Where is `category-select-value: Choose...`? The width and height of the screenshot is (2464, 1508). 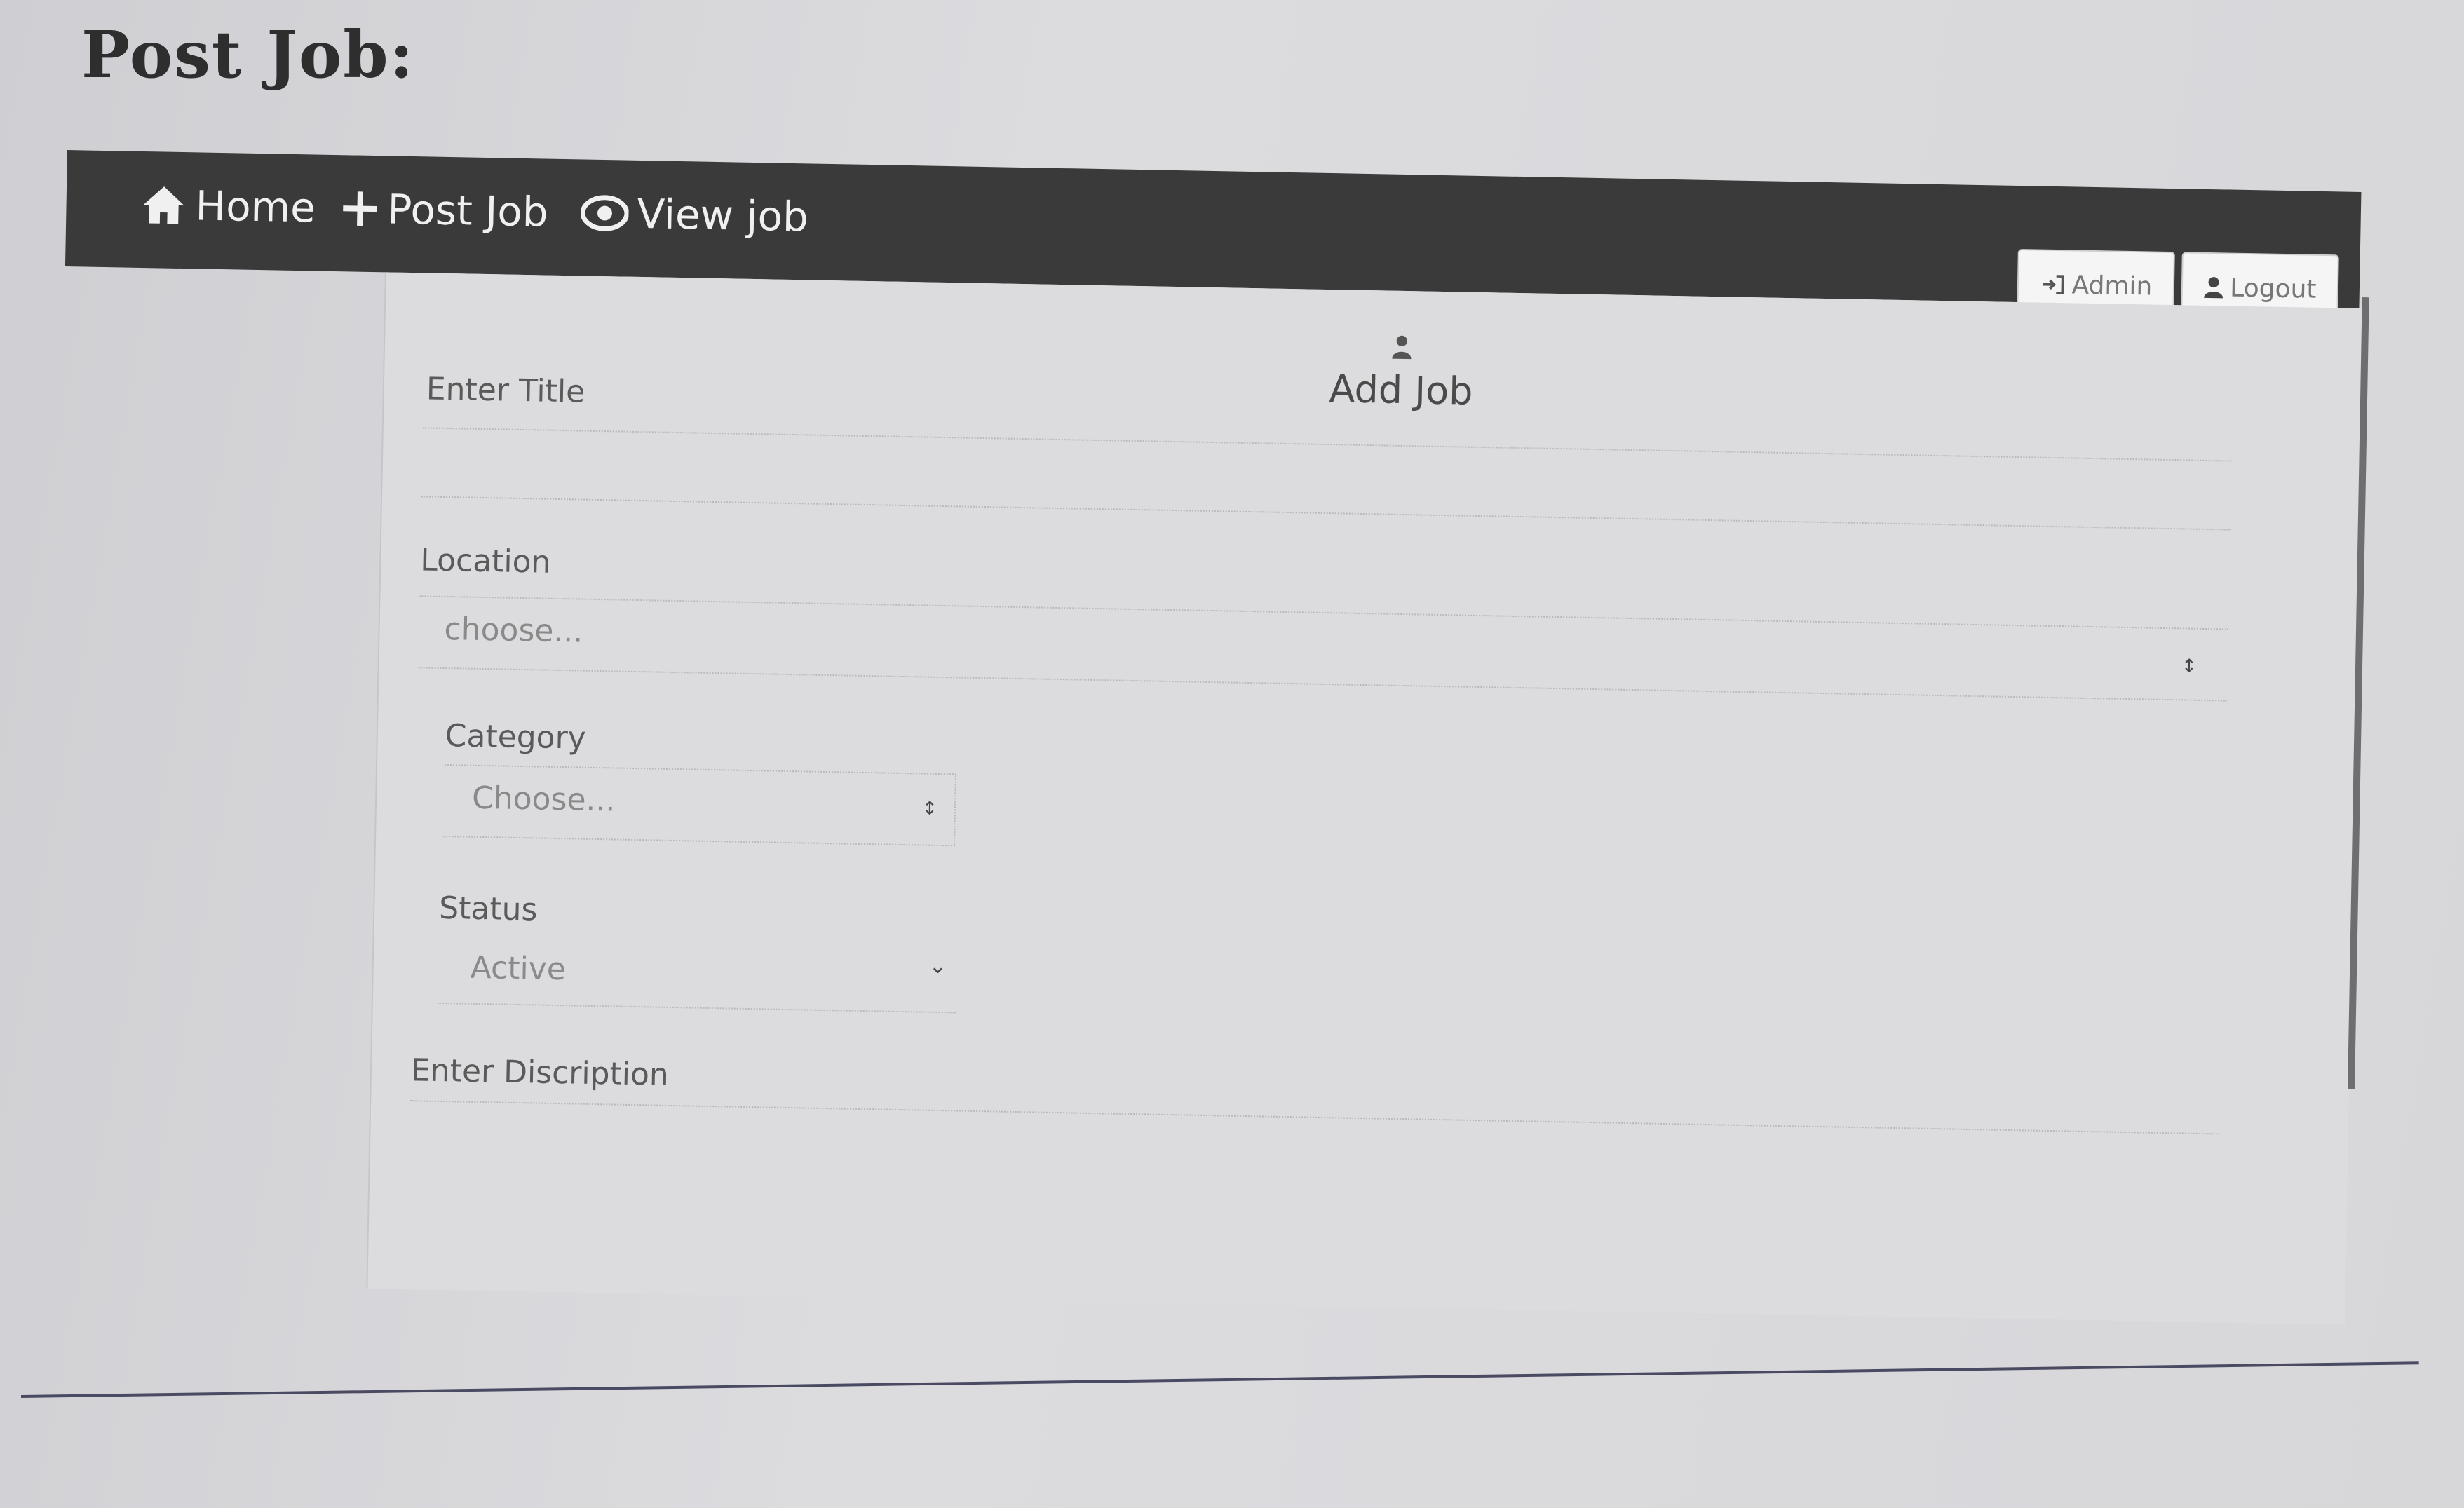
category-select-value: Choose... is located at coordinates (543, 799).